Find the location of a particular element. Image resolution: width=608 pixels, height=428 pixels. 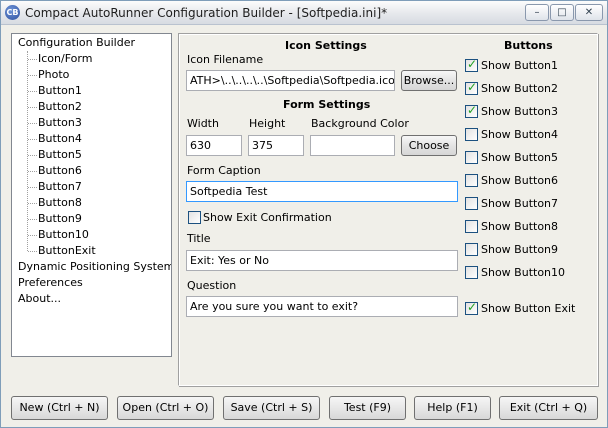

height-label: Height is located at coordinates (267, 123).